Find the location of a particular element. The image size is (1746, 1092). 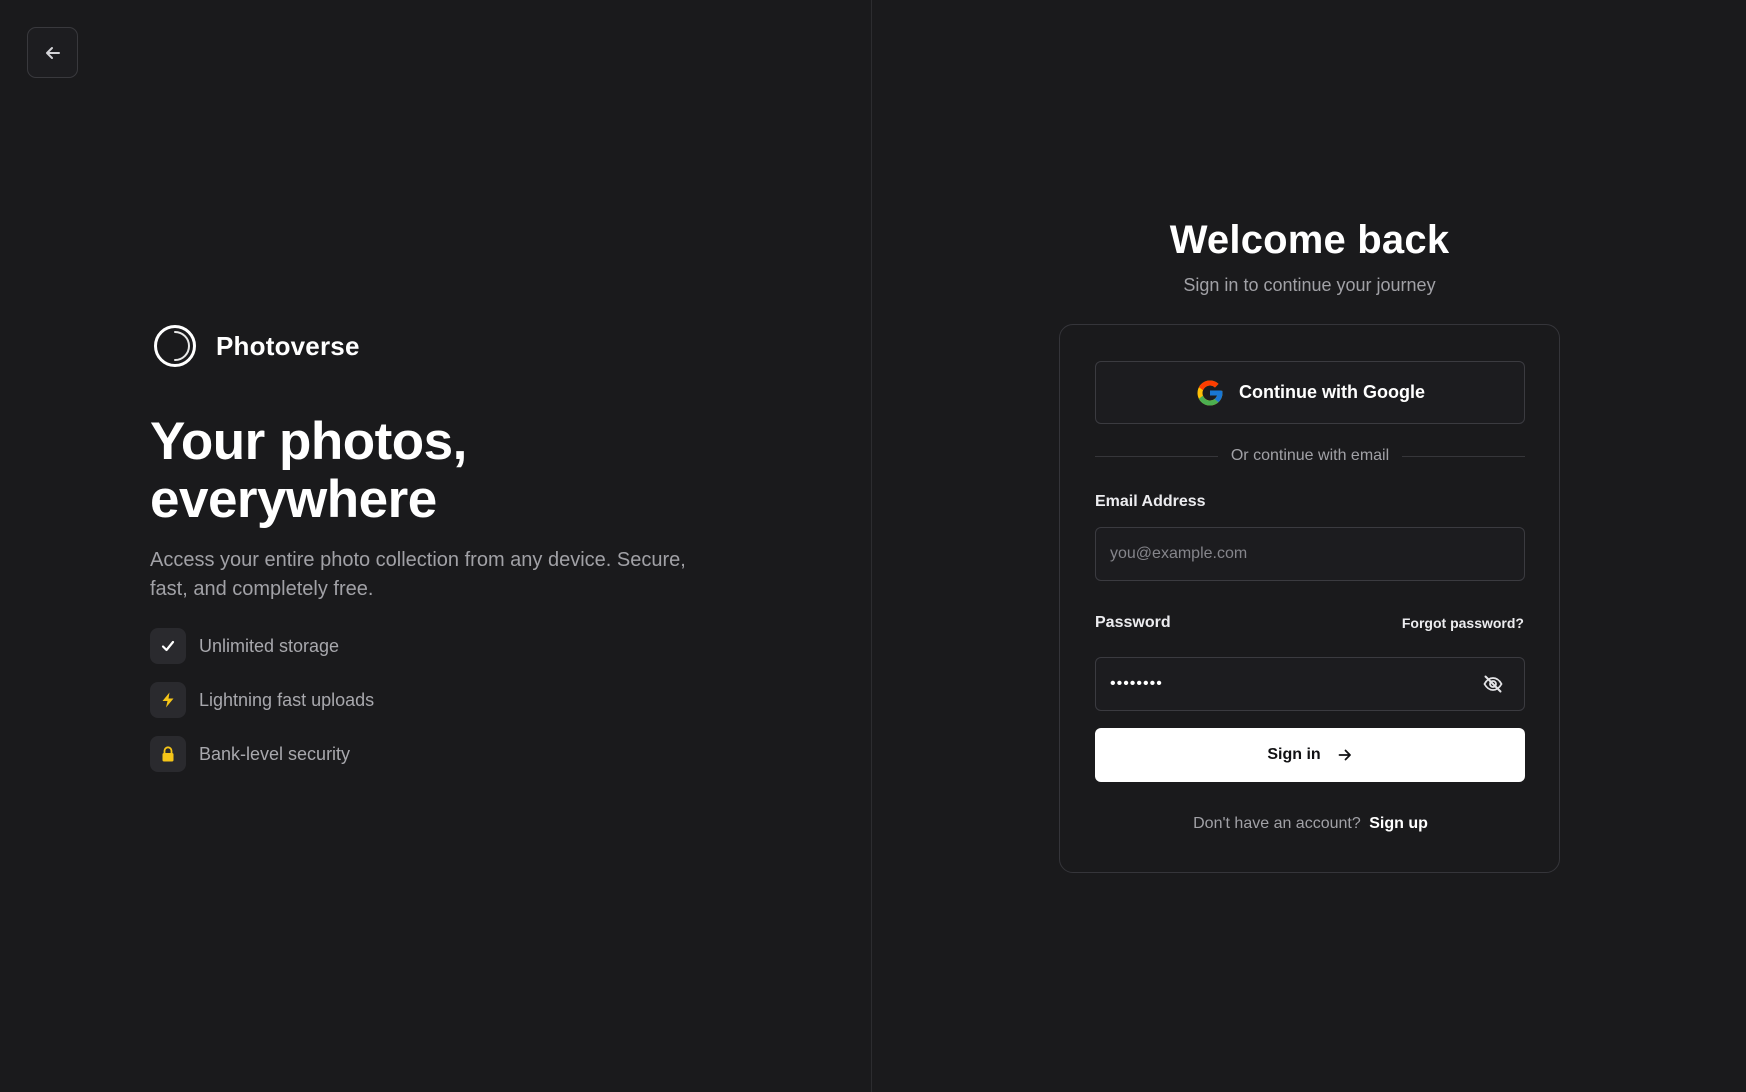

lock-icon is located at coordinates (168, 754).